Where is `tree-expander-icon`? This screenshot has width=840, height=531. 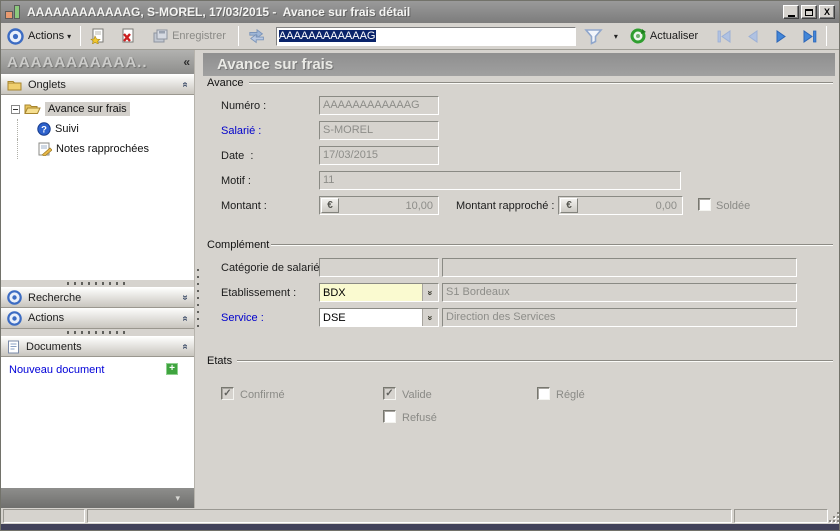
tree-expander-icon is located at coordinates (15, 109).